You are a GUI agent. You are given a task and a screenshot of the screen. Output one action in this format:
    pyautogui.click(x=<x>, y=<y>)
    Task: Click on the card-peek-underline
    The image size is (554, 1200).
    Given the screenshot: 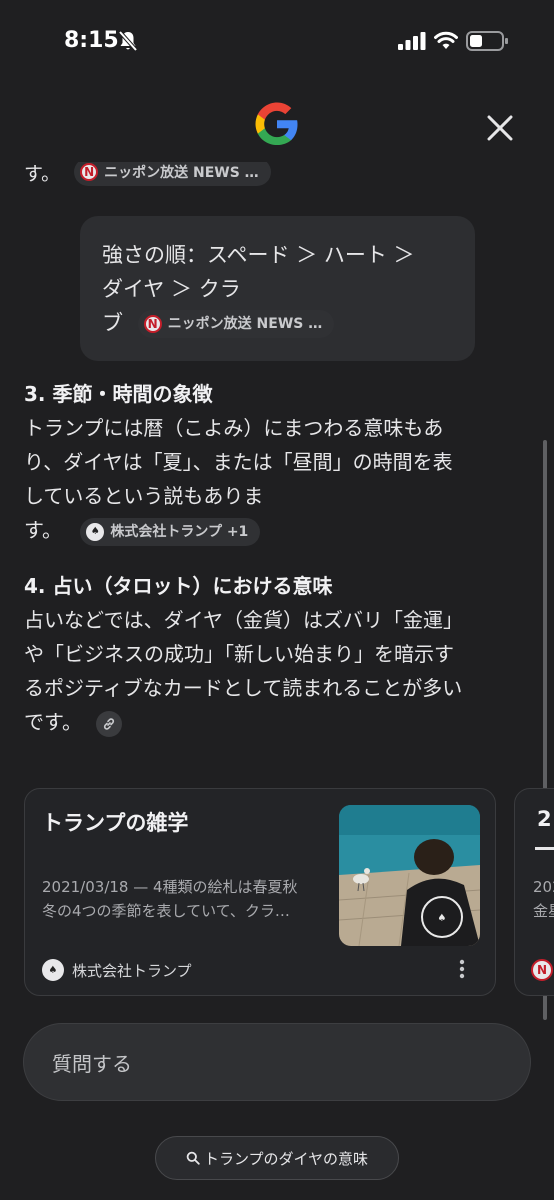 What is the action you would take?
    pyautogui.click(x=544, y=848)
    